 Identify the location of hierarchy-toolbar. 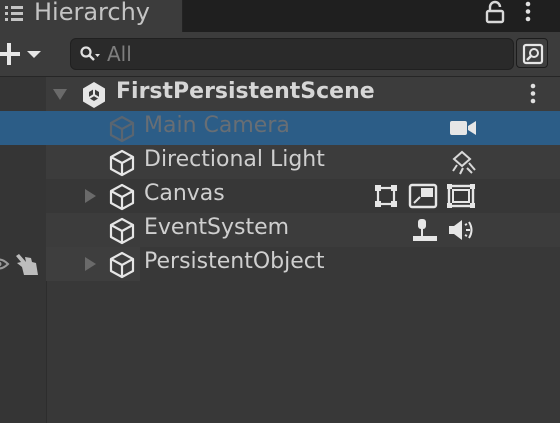
(280, 54).